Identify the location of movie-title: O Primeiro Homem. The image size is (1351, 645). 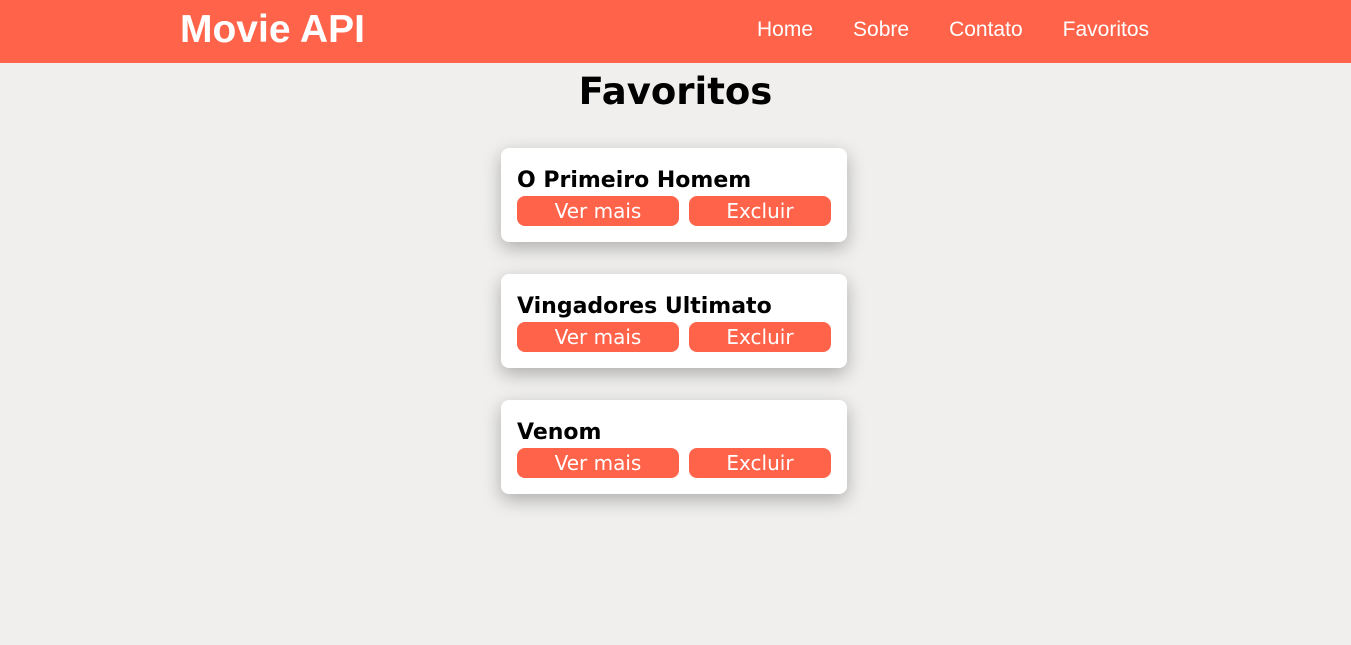
(634, 180).